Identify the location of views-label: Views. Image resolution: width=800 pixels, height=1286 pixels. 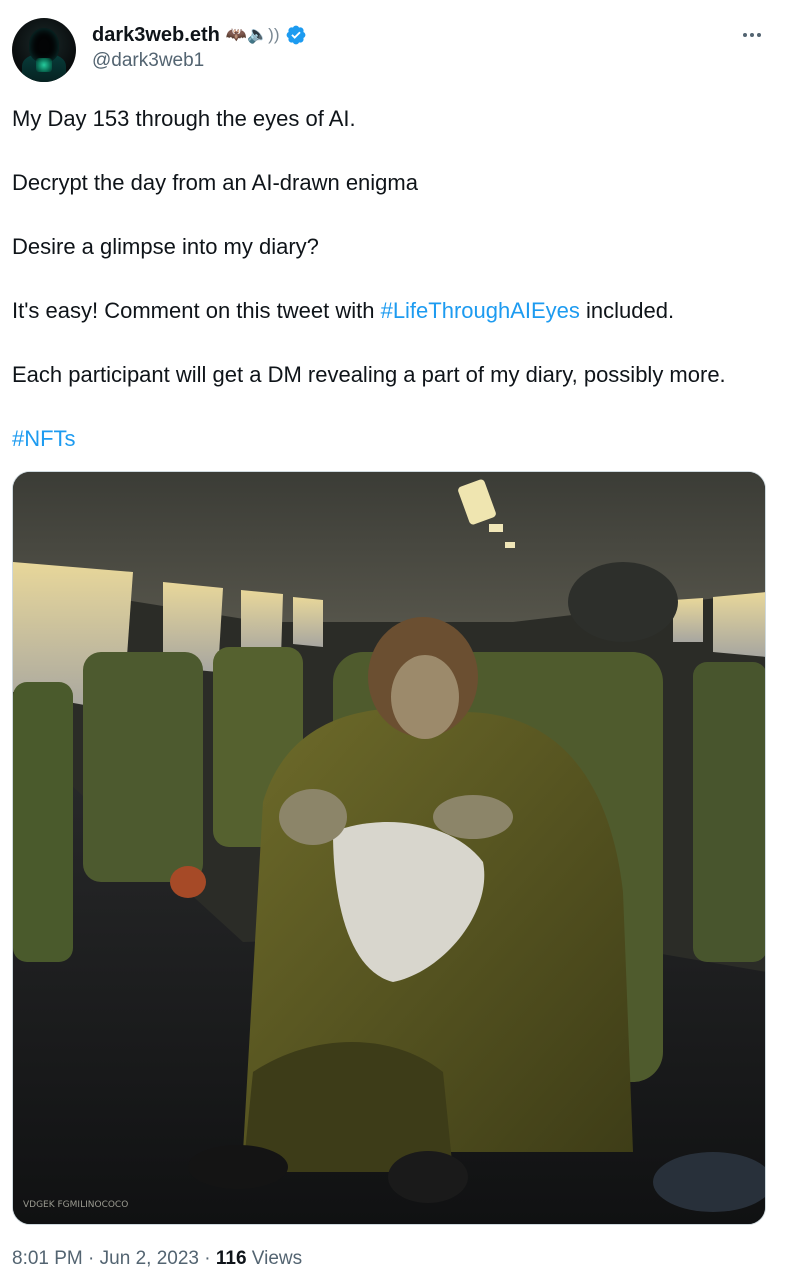
(274, 1258).